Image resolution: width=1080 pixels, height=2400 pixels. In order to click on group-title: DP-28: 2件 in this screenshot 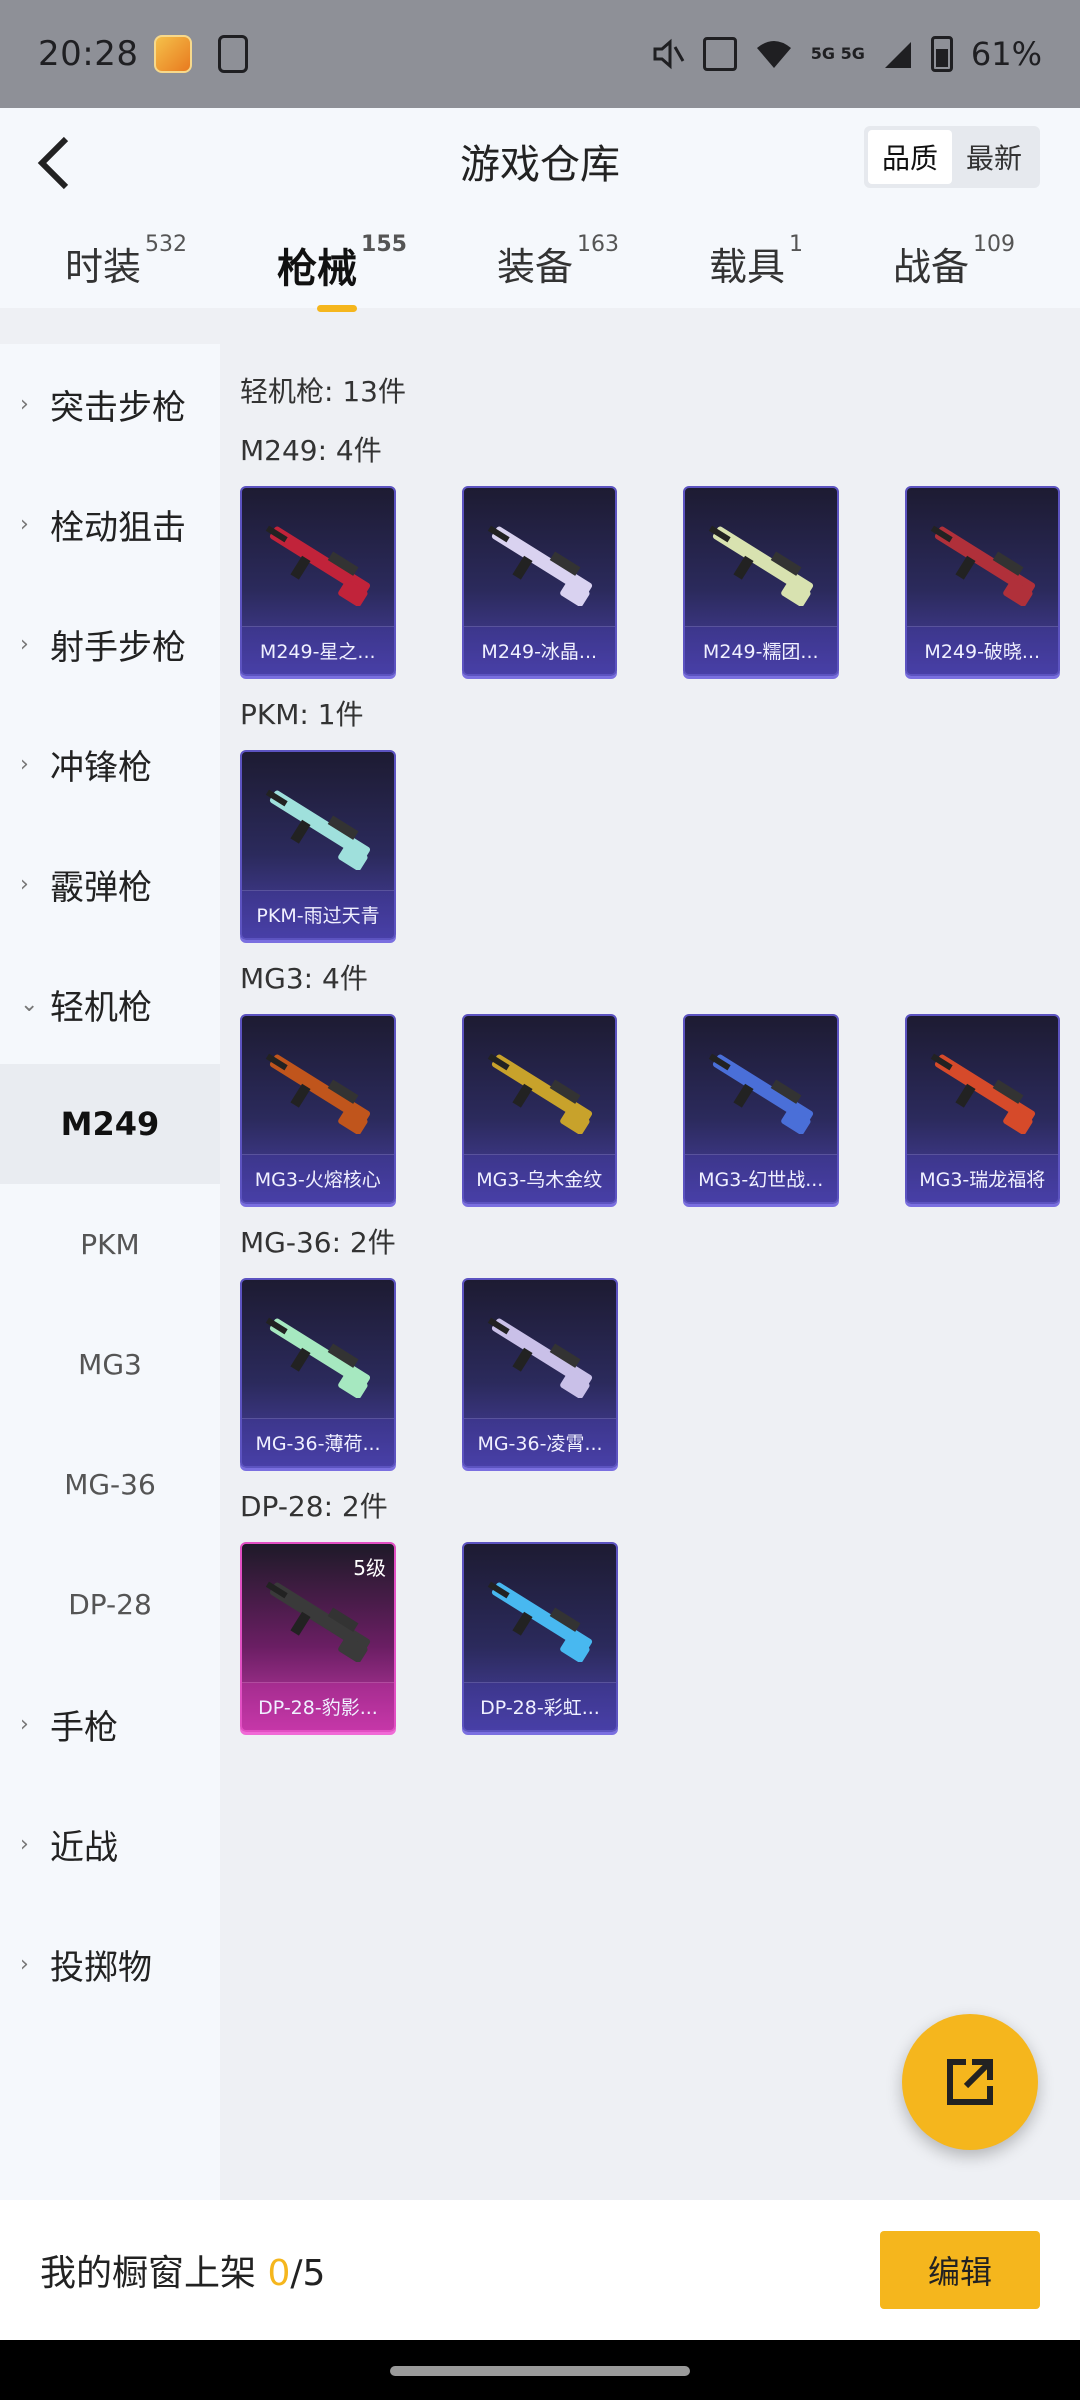, I will do `click(314, 1506)`.